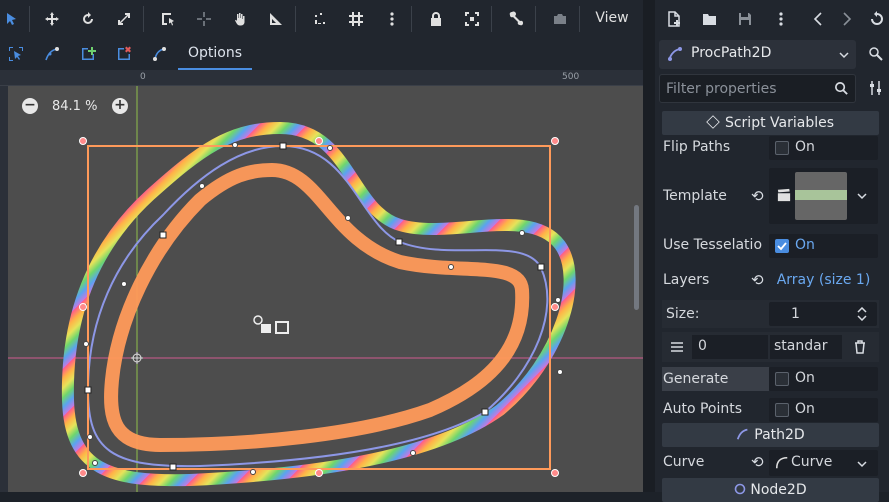 Image resolution: width=889 pixels, height=502 pixels. I want to click on control-points-icon, so click(52, 54).